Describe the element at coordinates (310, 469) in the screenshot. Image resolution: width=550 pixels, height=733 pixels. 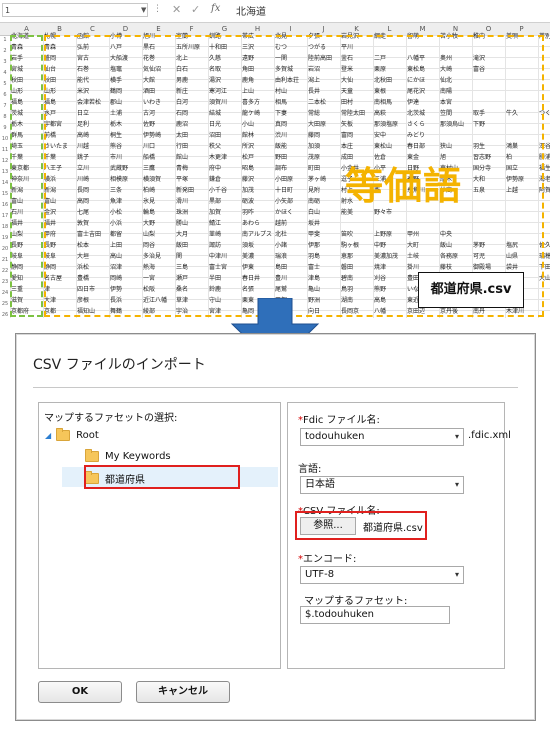
I see `language-label: 言語:` at that location.